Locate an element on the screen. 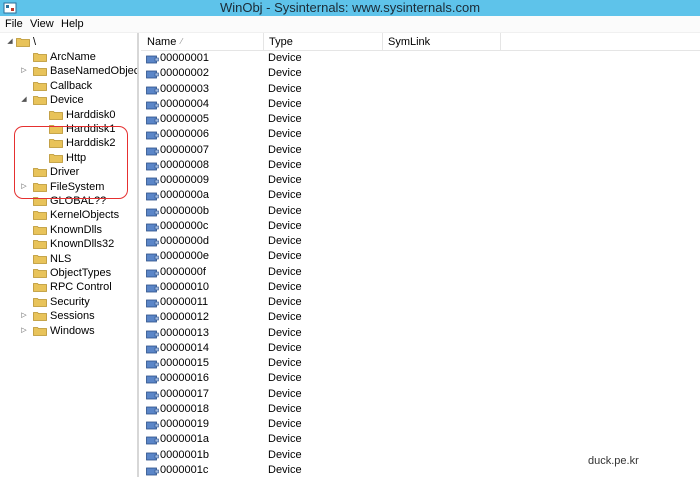  tree-item-root: ◢ \ is located at coordinates (68, 42).